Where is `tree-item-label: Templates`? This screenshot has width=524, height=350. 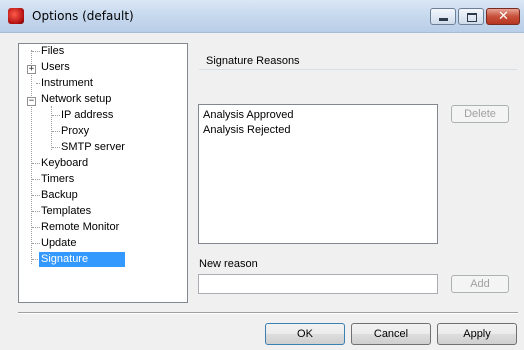 tree-item-label: Templates is located at coordinates (66, 211).